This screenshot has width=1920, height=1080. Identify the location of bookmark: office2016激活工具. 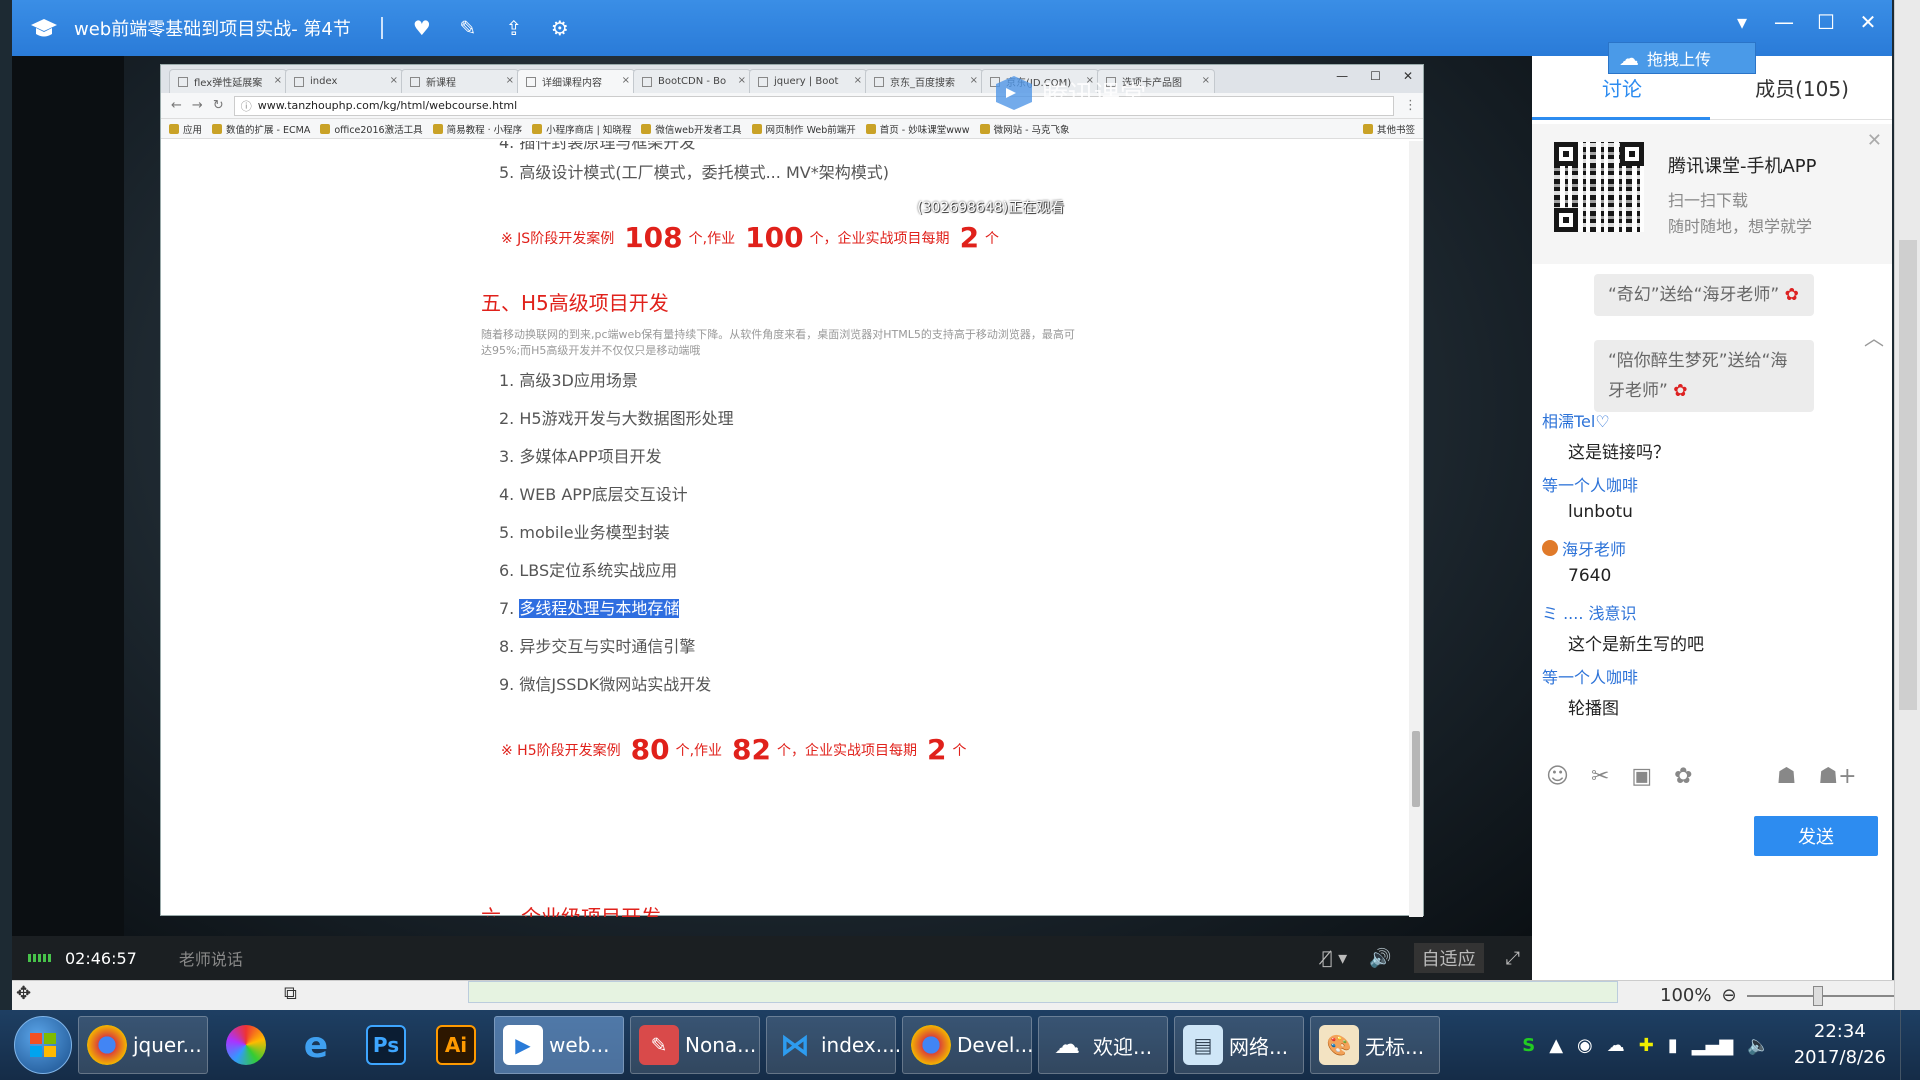
(371, 129).